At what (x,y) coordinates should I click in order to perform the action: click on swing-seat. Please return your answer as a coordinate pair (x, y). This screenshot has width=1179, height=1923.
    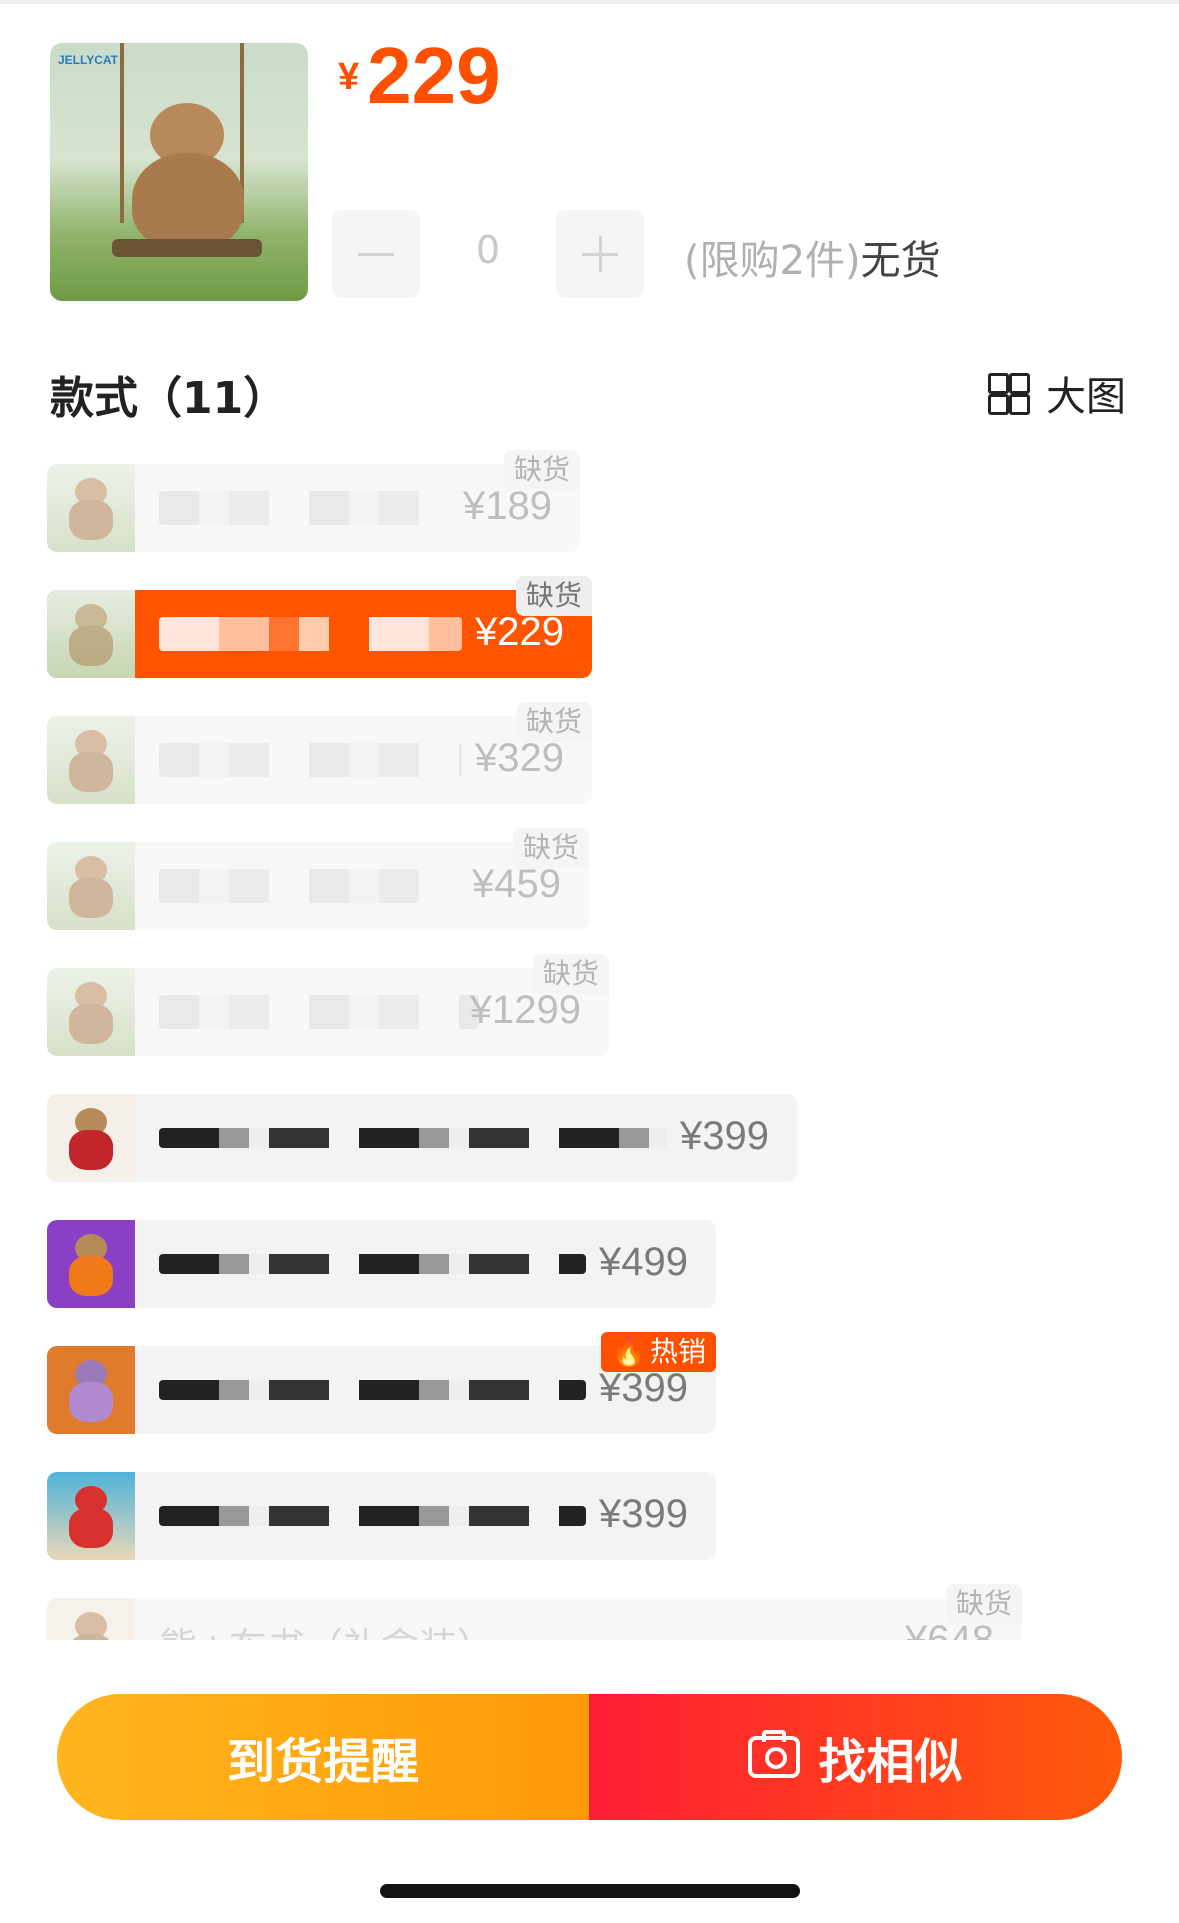
    Looking at the image, I should click on (187, 248).